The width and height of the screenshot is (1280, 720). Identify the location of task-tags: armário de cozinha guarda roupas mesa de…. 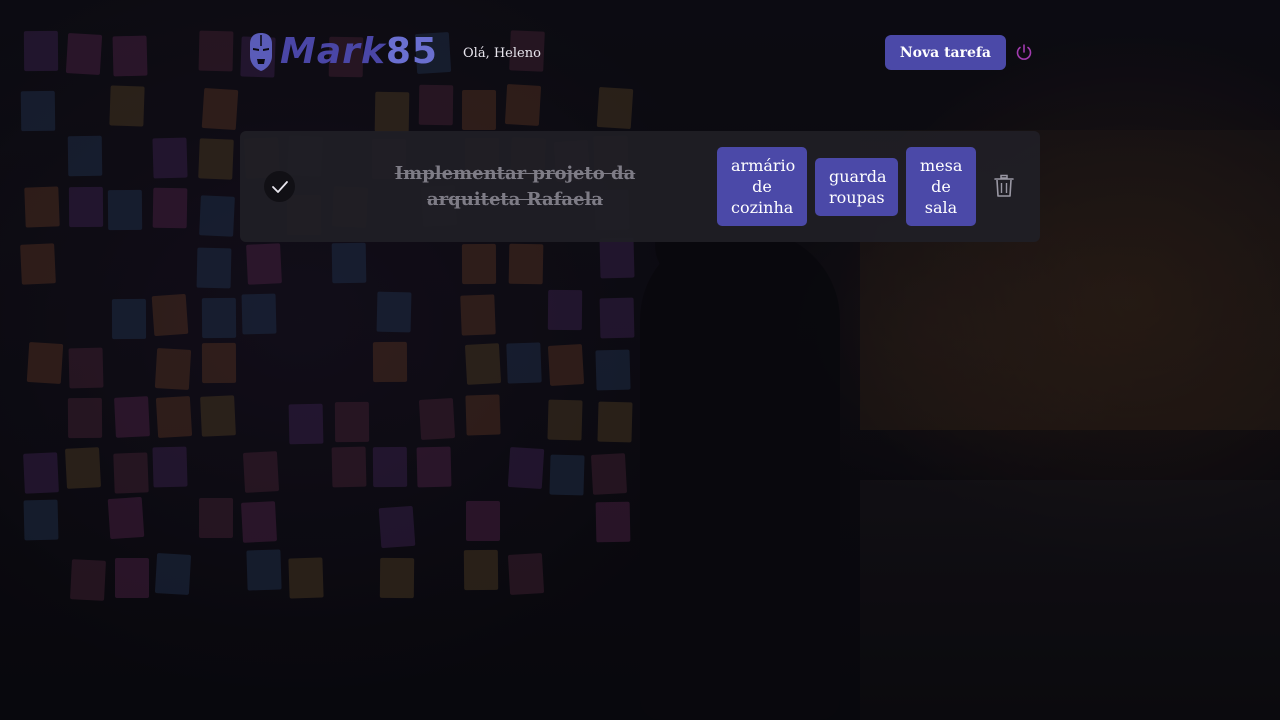
(846, 186).